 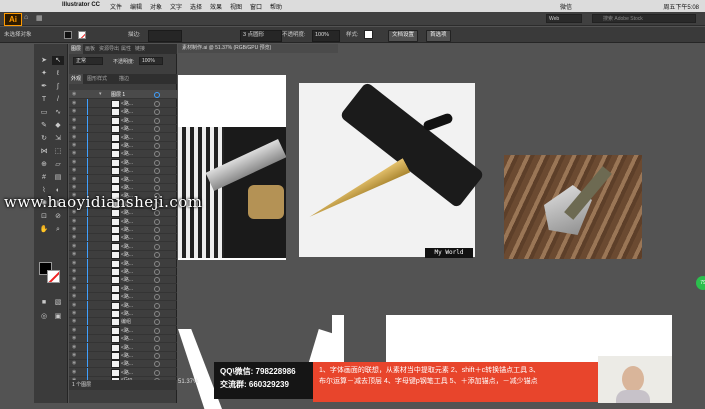 I want to click on tab-artboards: 画板, so click(x=90, y=49).